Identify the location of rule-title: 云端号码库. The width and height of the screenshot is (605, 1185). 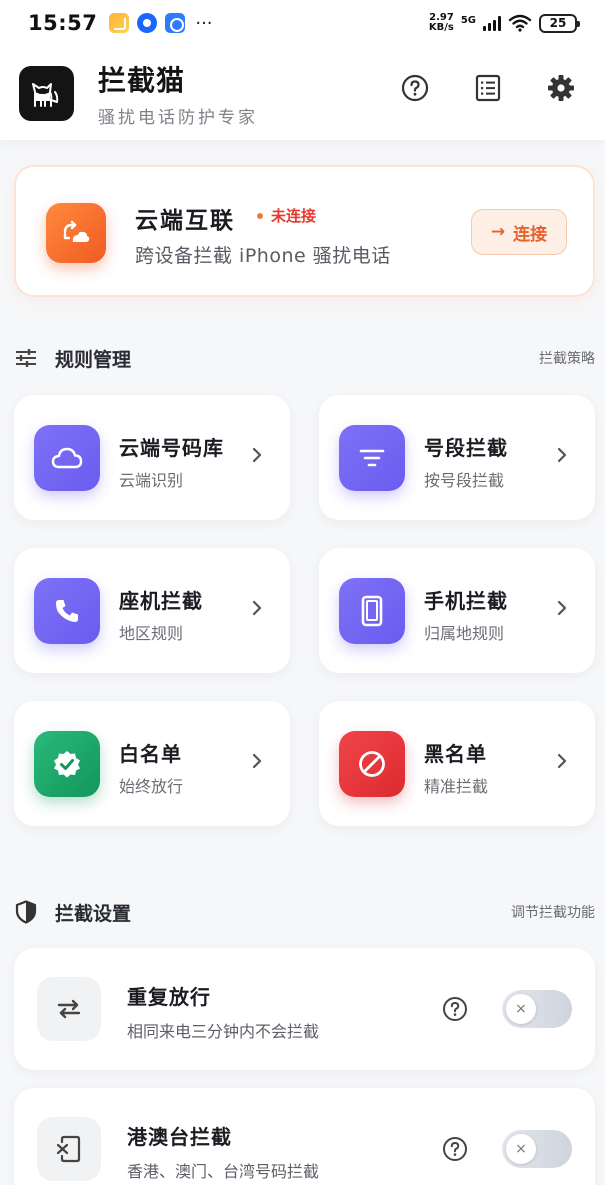
(171, 448).